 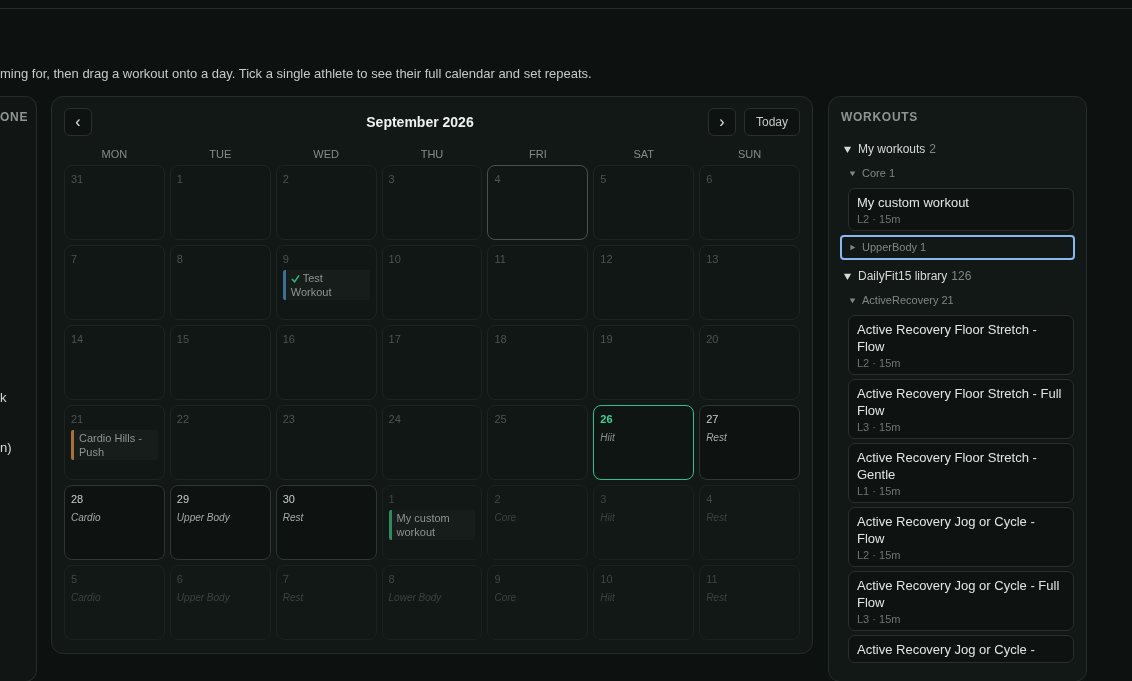 What do you see at coordinates (644, 362) in the screenshot?
I see `day-cell: 19` at bounding box center [644, 362].